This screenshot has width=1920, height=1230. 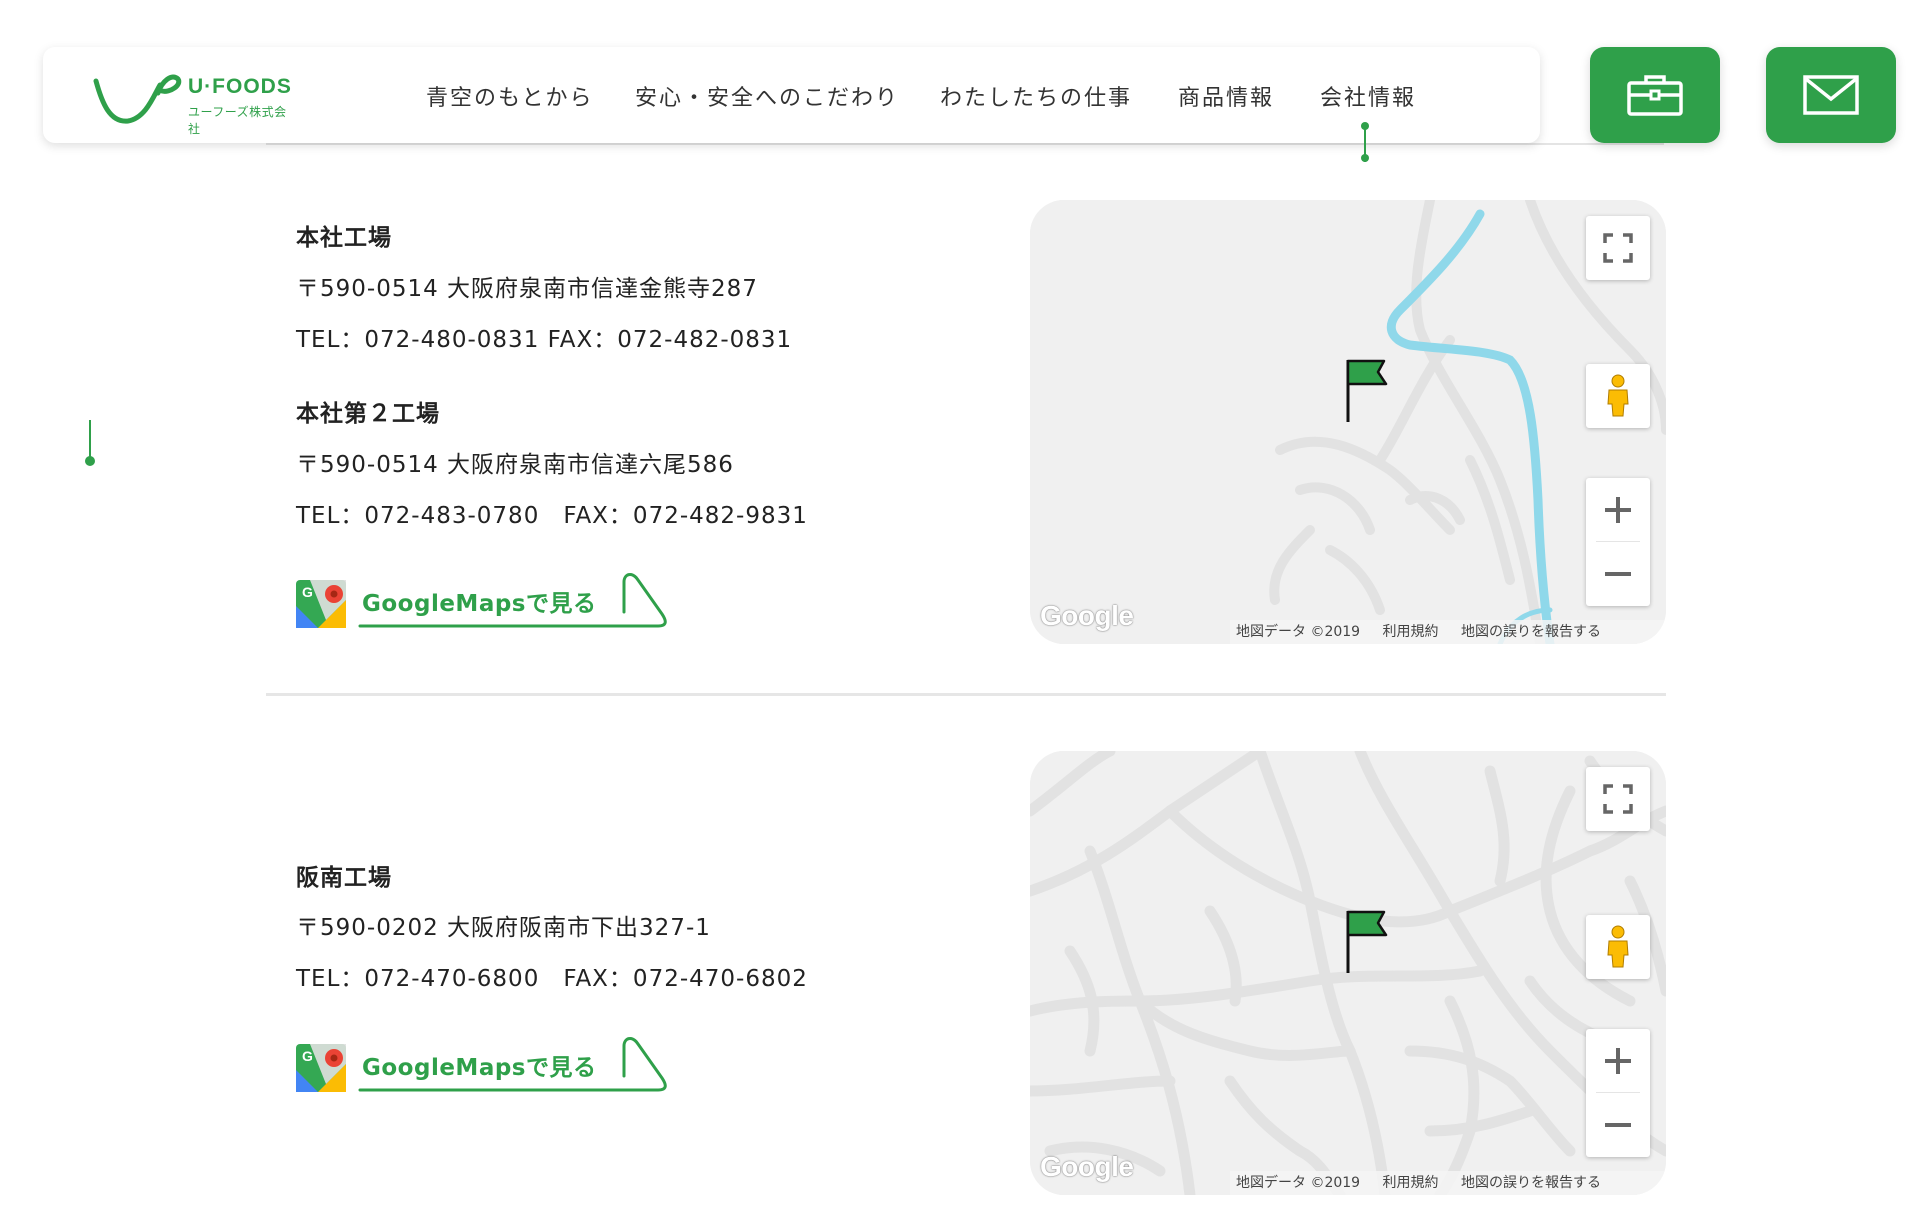 What do you see at coordinates (527, 289) in the screenshot?
I see `factory-address: 〒590-0514 大阪府泉南市信達金熊寺287` at bounding box center [527, 289].